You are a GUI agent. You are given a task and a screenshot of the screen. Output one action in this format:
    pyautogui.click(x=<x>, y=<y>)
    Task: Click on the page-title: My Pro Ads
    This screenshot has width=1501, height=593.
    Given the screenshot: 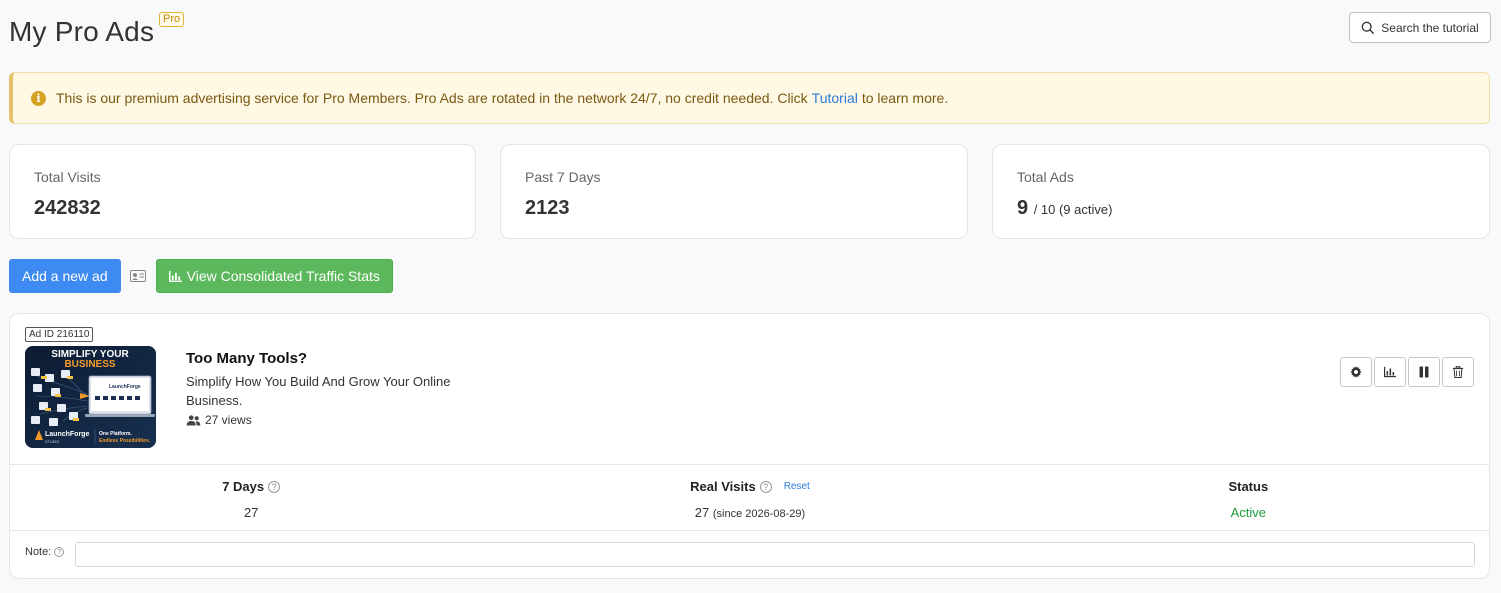 What is the action you would take?
    pyautogui.click(x=82, y=31)
    